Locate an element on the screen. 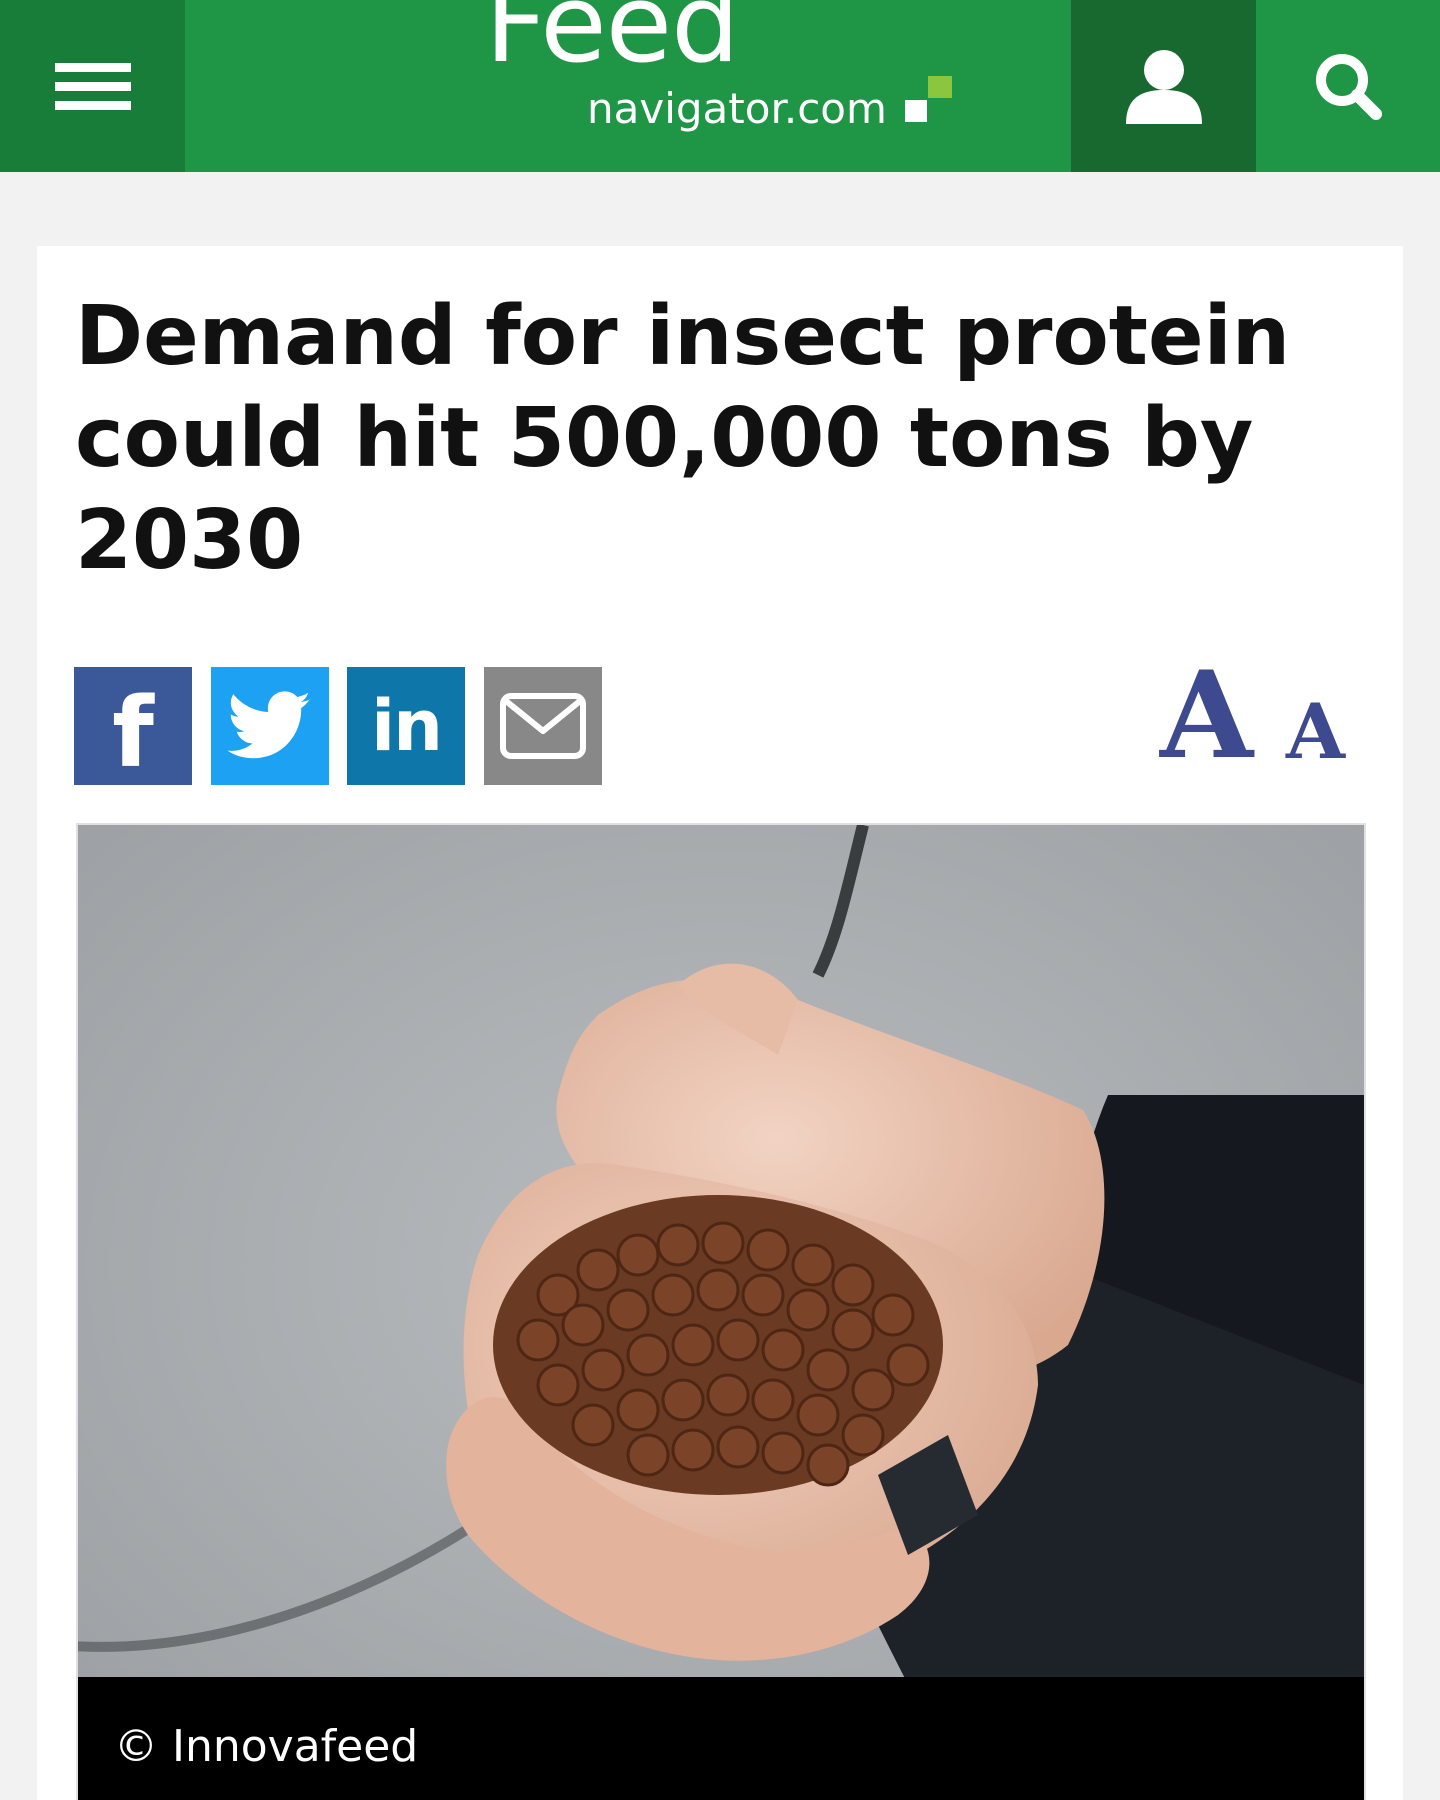 Image resolution: width=1440 pixels, height=1800 pixels. search-button is located at coordinates (1348, 86).